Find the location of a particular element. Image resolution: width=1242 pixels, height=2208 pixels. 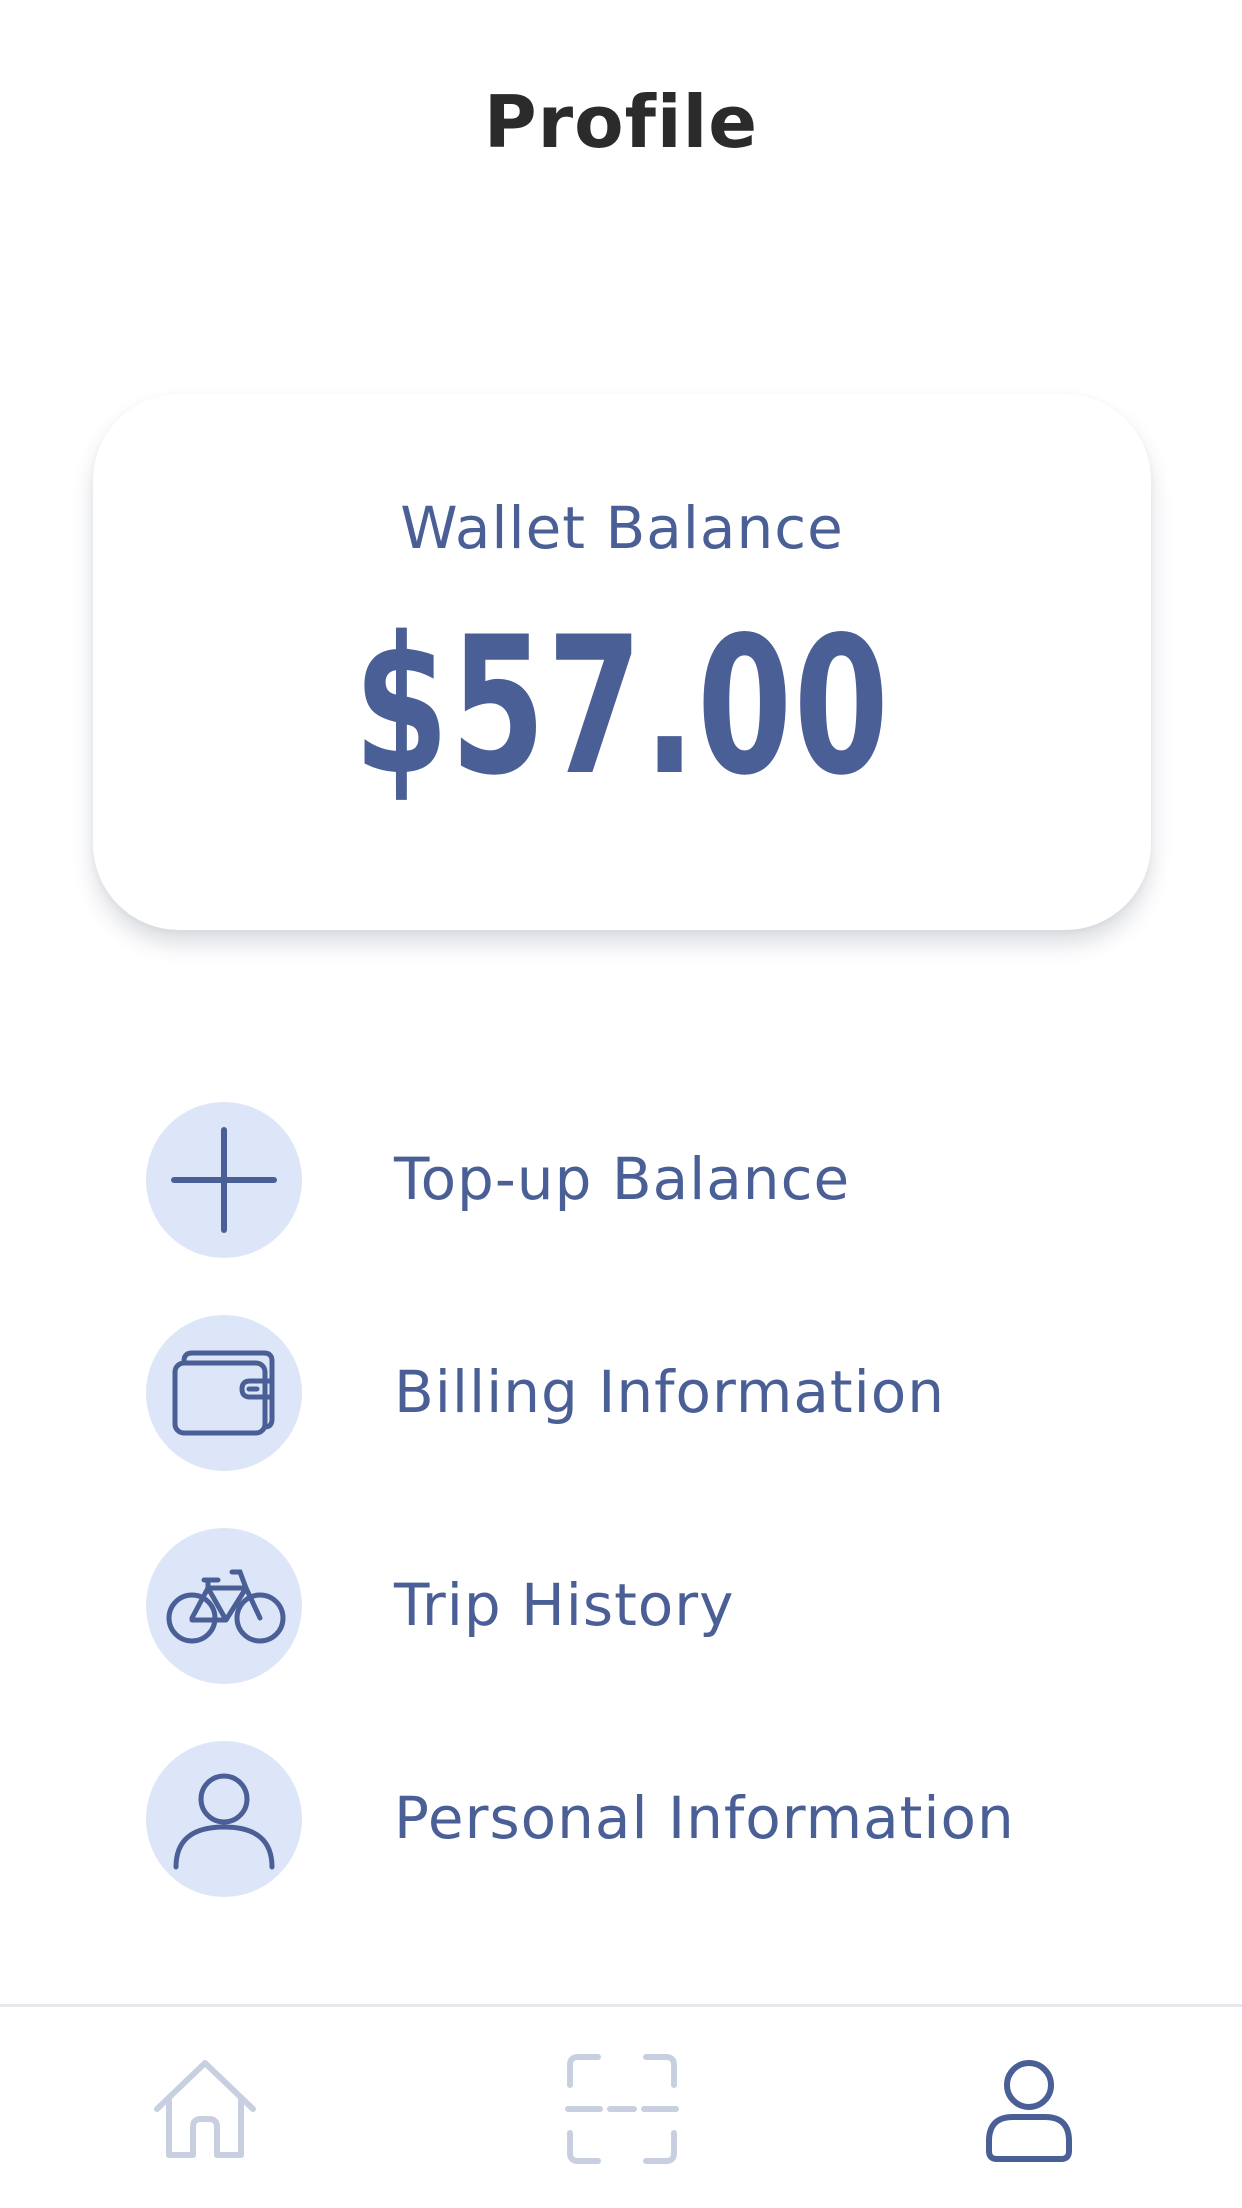

menu-item-label: Personal Information is located at coordinates (704, 1818).